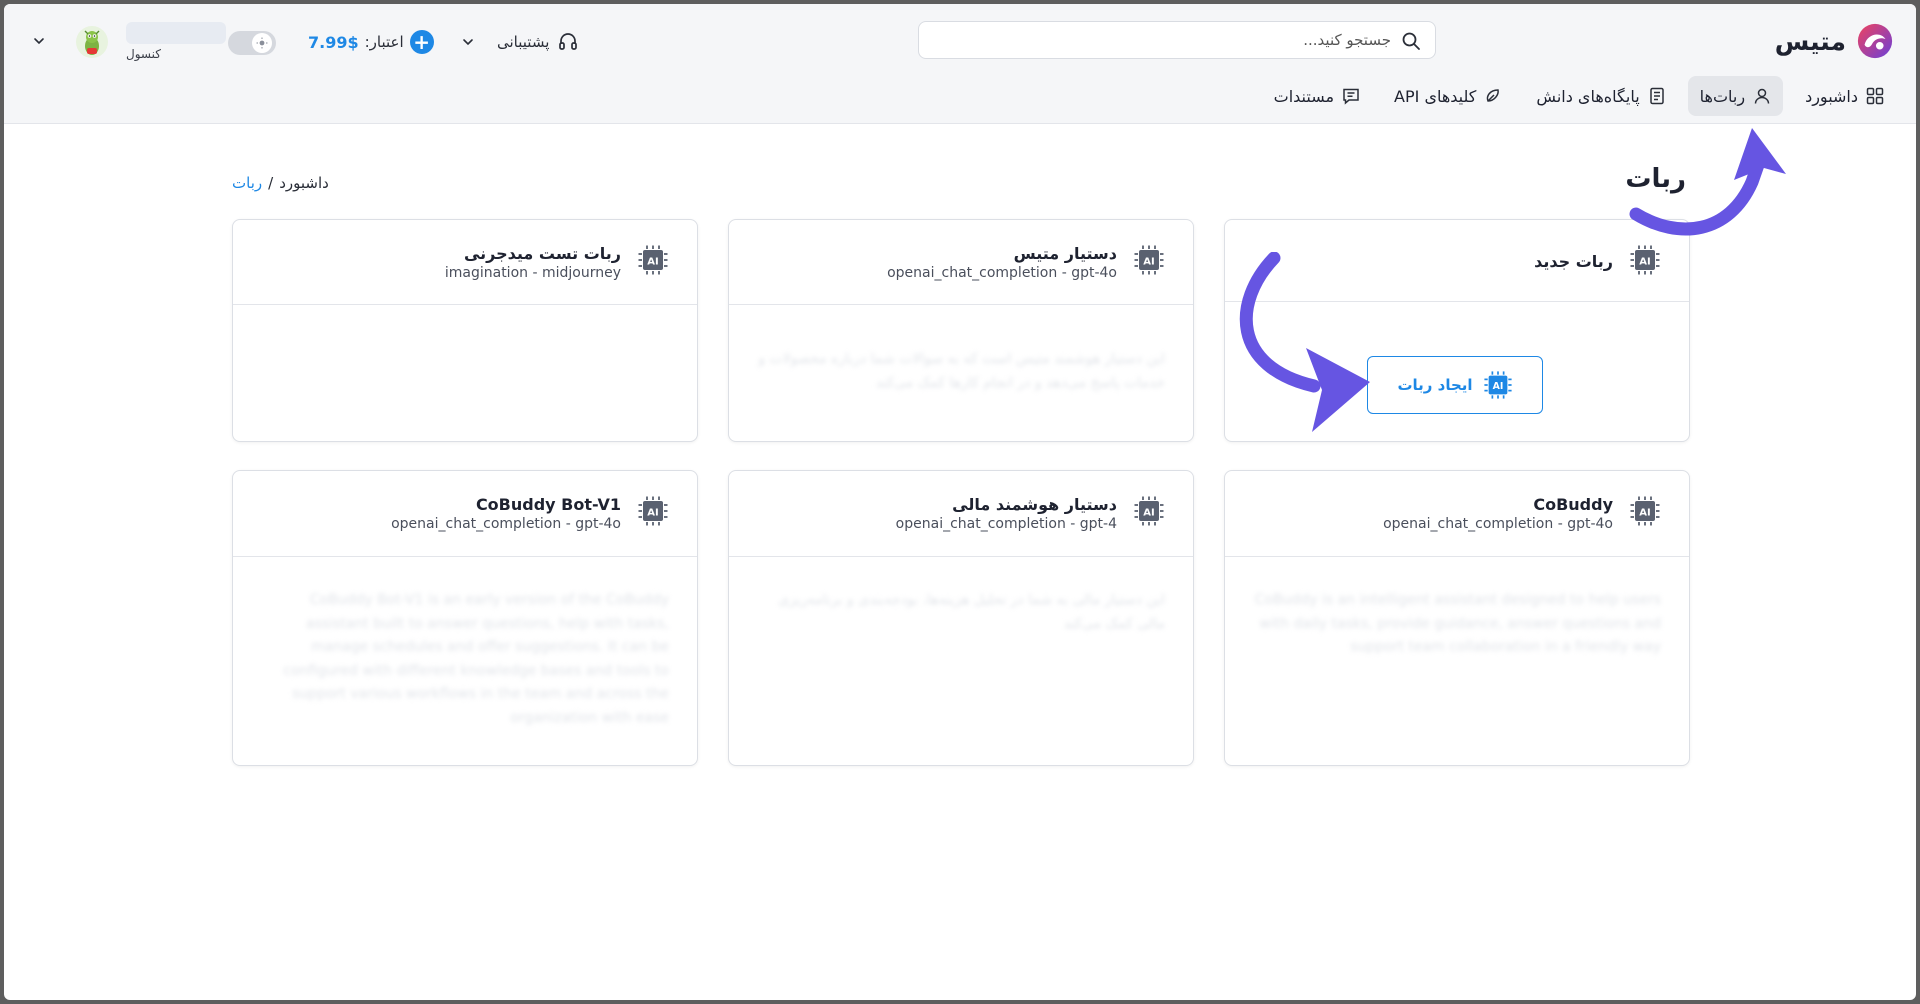 The width and height of the screenshot is (1920, 1004). I want to click on user-menu: کنسول, so click(126, 42).